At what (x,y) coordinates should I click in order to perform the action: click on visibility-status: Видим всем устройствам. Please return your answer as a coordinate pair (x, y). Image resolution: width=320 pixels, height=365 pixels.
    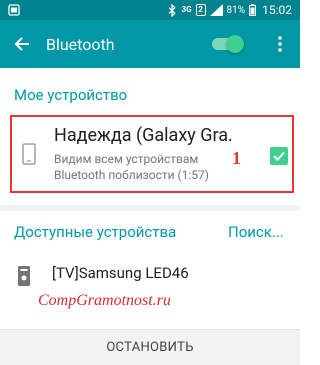
    Looking at the image, I should click on (126, 159).